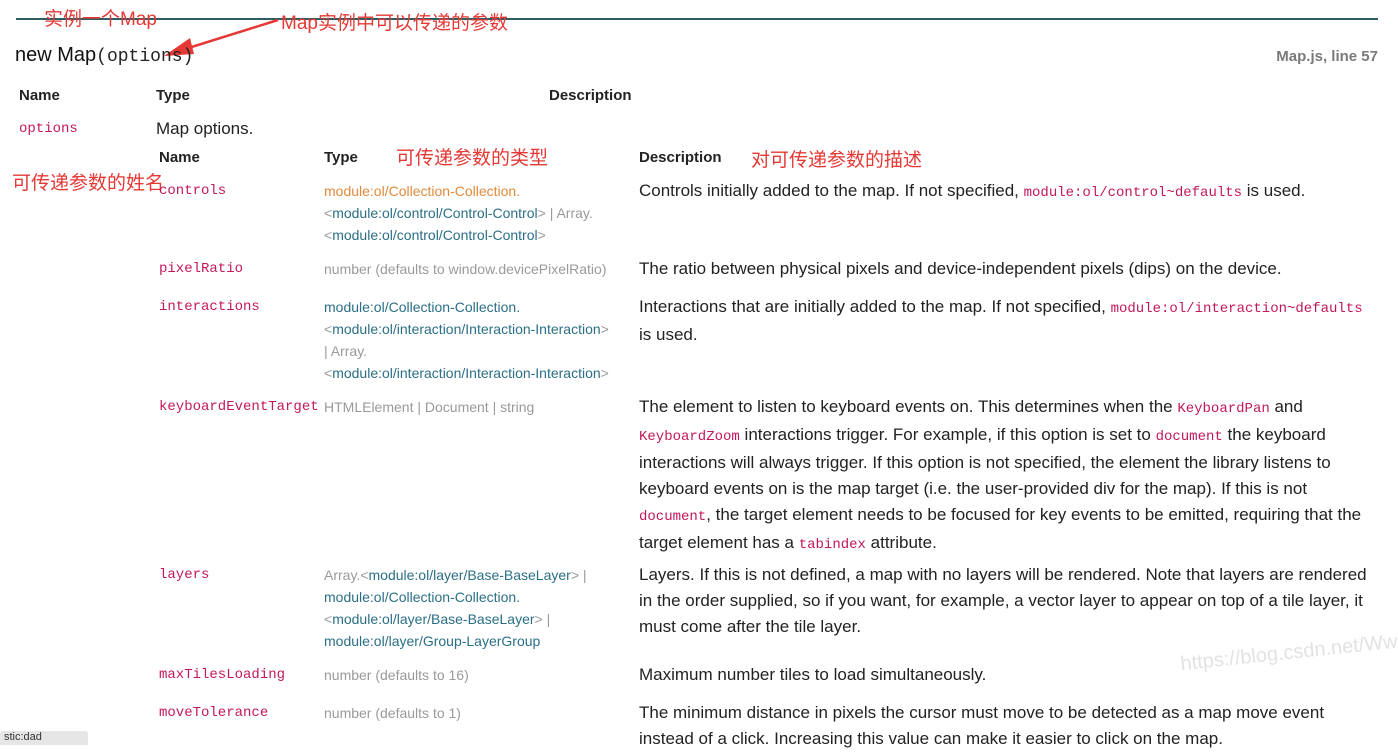 The width and height of the screenshot is (1398, 752). Describe the element at coordinates (392, 713) in the screenshot. I see `param-type: number (defaults to 1)` at that location.